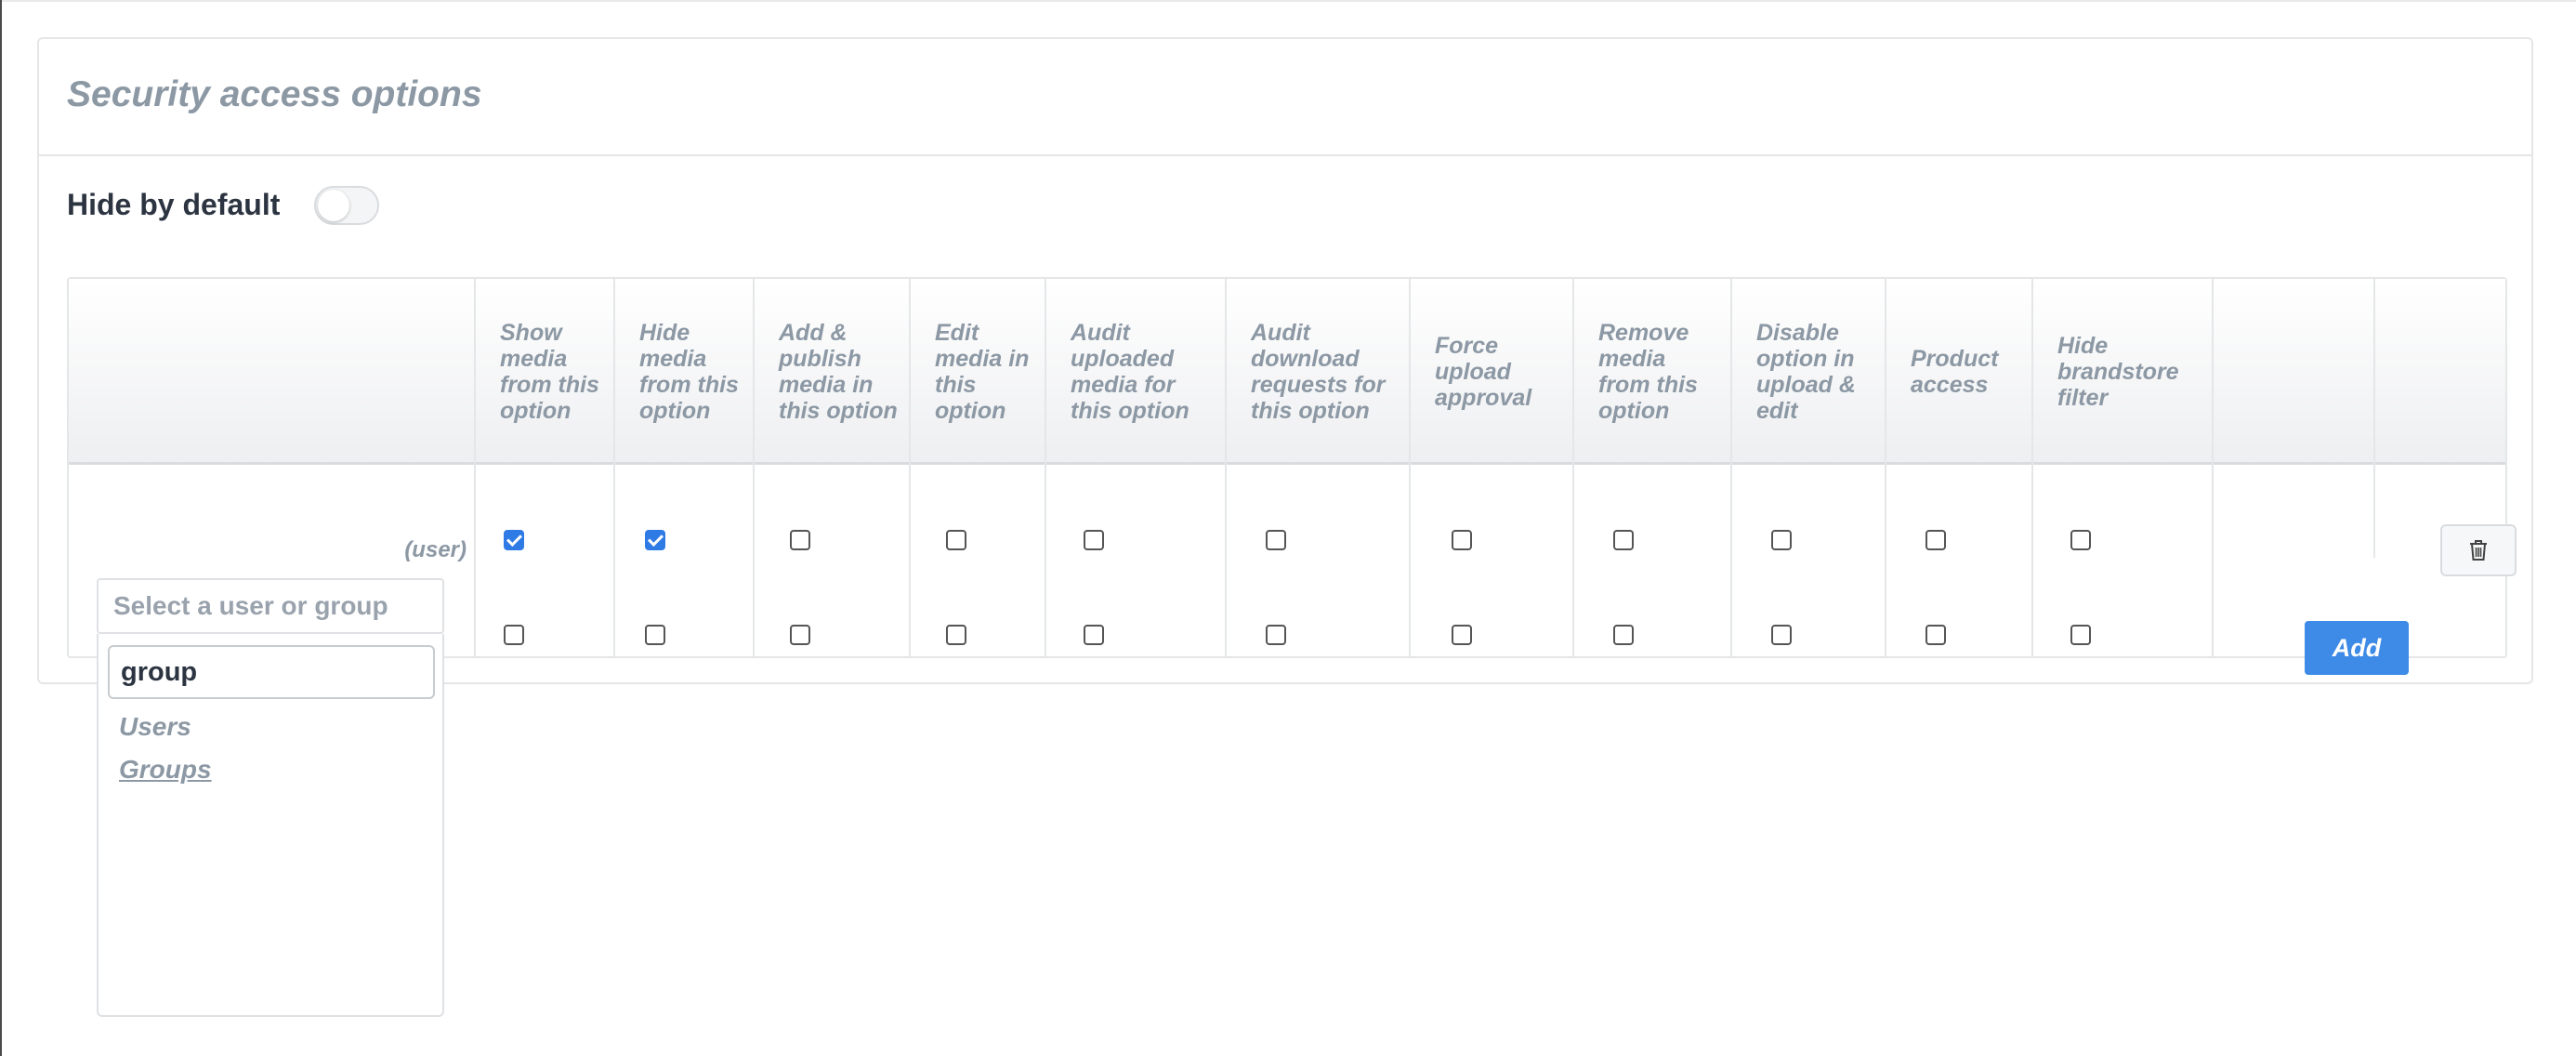 The height and width of the screenshot is (1056, 2576). What do you see at coordinates (1318, 372) in the screenshot?
I see `column-header: Audit download requests for this option` at bounding box center [1318, 372].